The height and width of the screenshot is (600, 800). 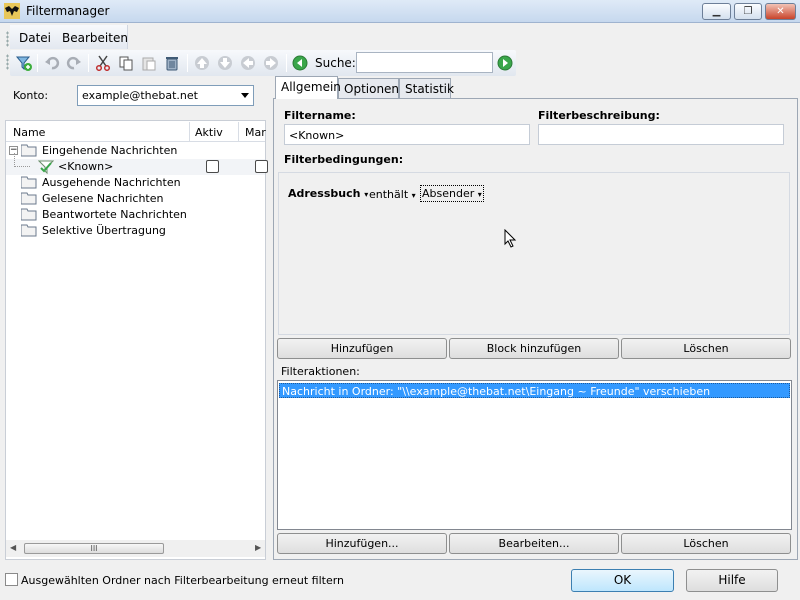 I want to click on copy-button, so click(x=126, y=63).